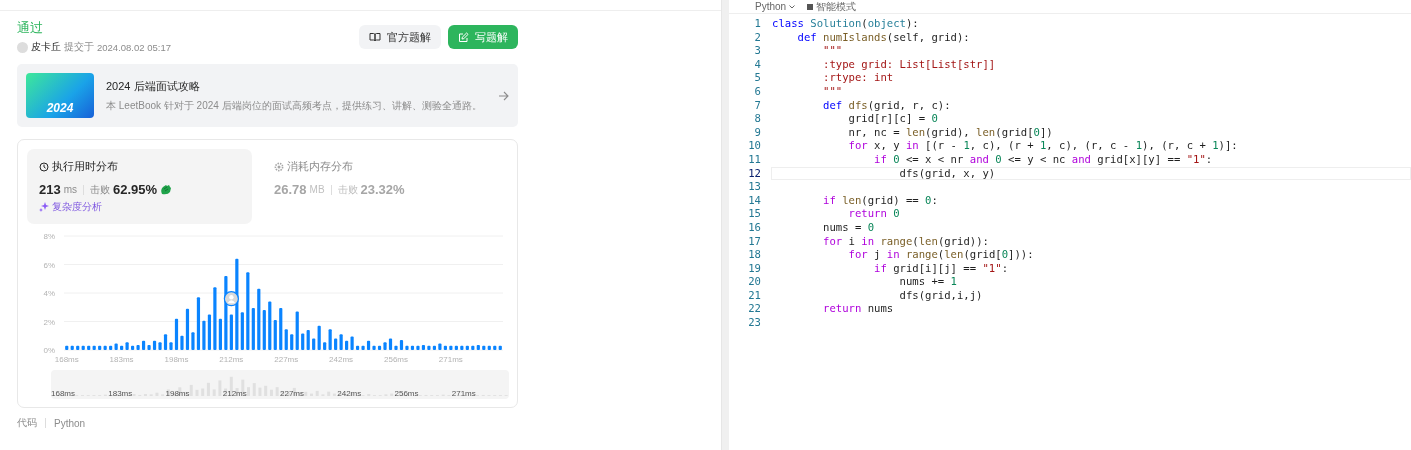 The image size is (1411, 450). I want to click on range-navigator: 168ms 183ms 198ms 212ms 227ms 242ms 256ms 271ms, so click(280, 384).